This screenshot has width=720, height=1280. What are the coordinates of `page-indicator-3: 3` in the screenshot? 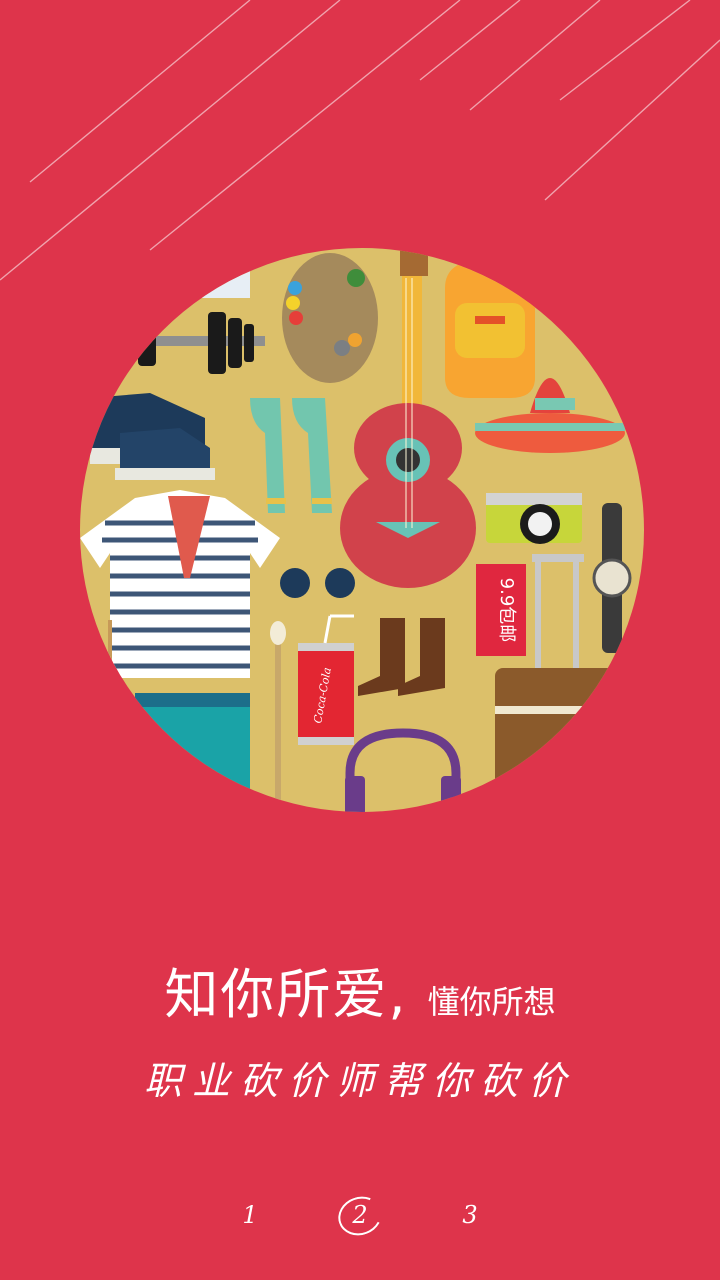 It's located at (470, 1215).